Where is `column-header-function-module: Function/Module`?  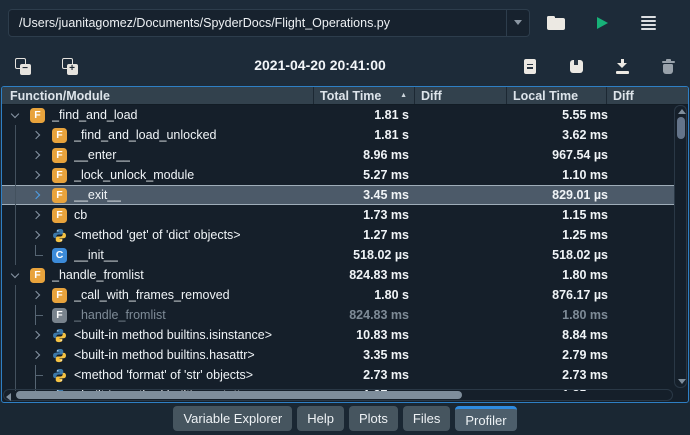
column-header-function-module: Function/Module is located at coordinates (158, 95).